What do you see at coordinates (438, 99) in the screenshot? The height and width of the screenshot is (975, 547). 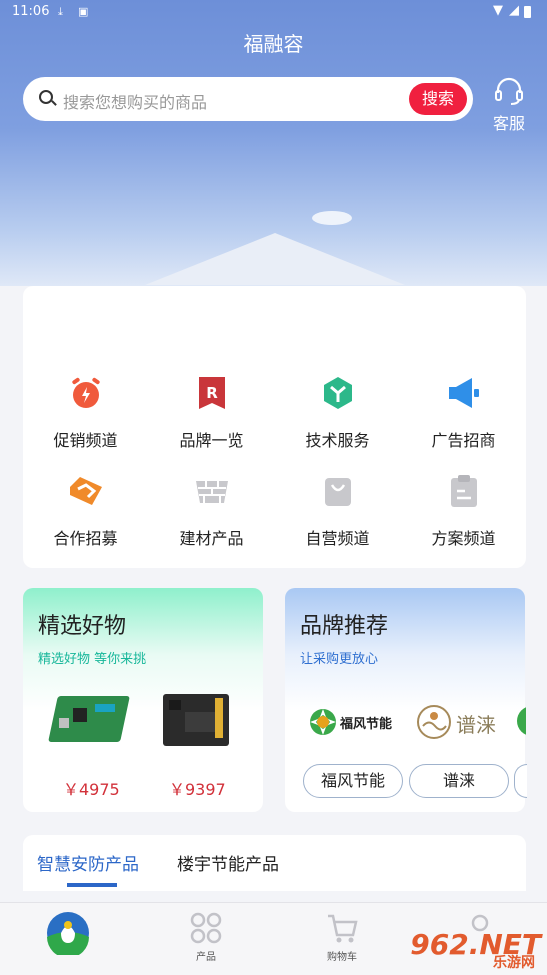 I see `search-button: 搜索` at bounding box center [438, 99].